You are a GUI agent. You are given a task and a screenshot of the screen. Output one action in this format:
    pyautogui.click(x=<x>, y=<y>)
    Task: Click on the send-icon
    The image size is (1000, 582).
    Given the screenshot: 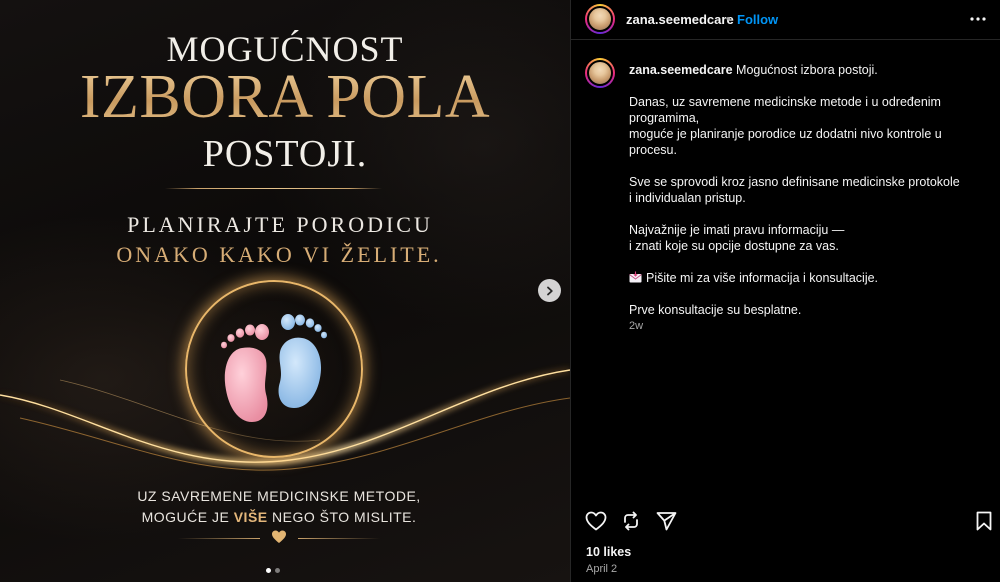 What is the action you would take?
    pyautogui.click(x=666, y=521)
    